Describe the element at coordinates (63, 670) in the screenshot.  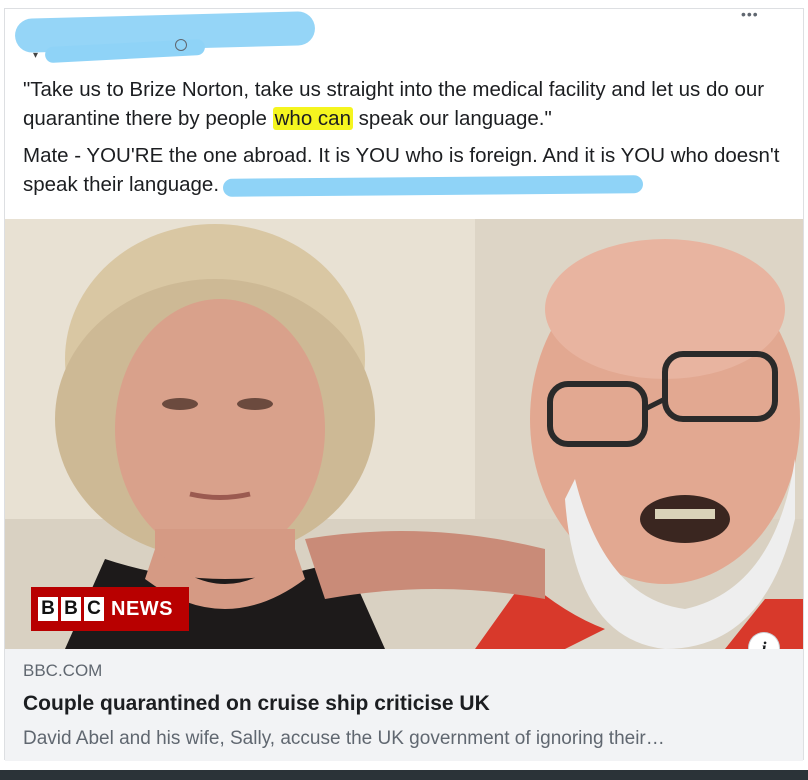
I see `link-domain: BBC.COM` at that location.